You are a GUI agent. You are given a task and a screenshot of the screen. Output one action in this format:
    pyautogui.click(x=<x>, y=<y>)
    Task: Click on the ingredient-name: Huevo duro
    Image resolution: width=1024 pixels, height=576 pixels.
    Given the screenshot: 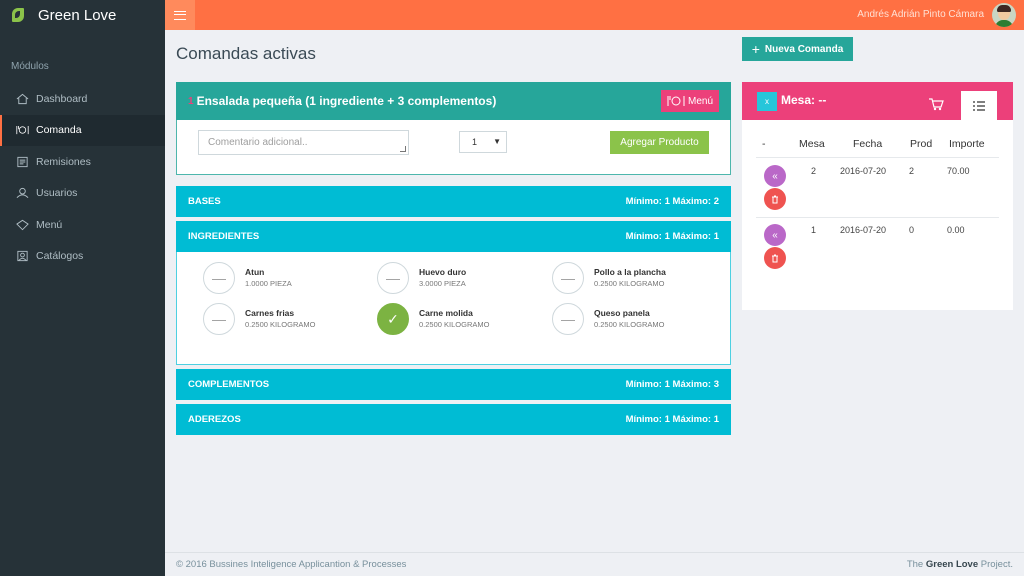 What is the action you would take?
    pyautogui.click(x=443, y=272)
    